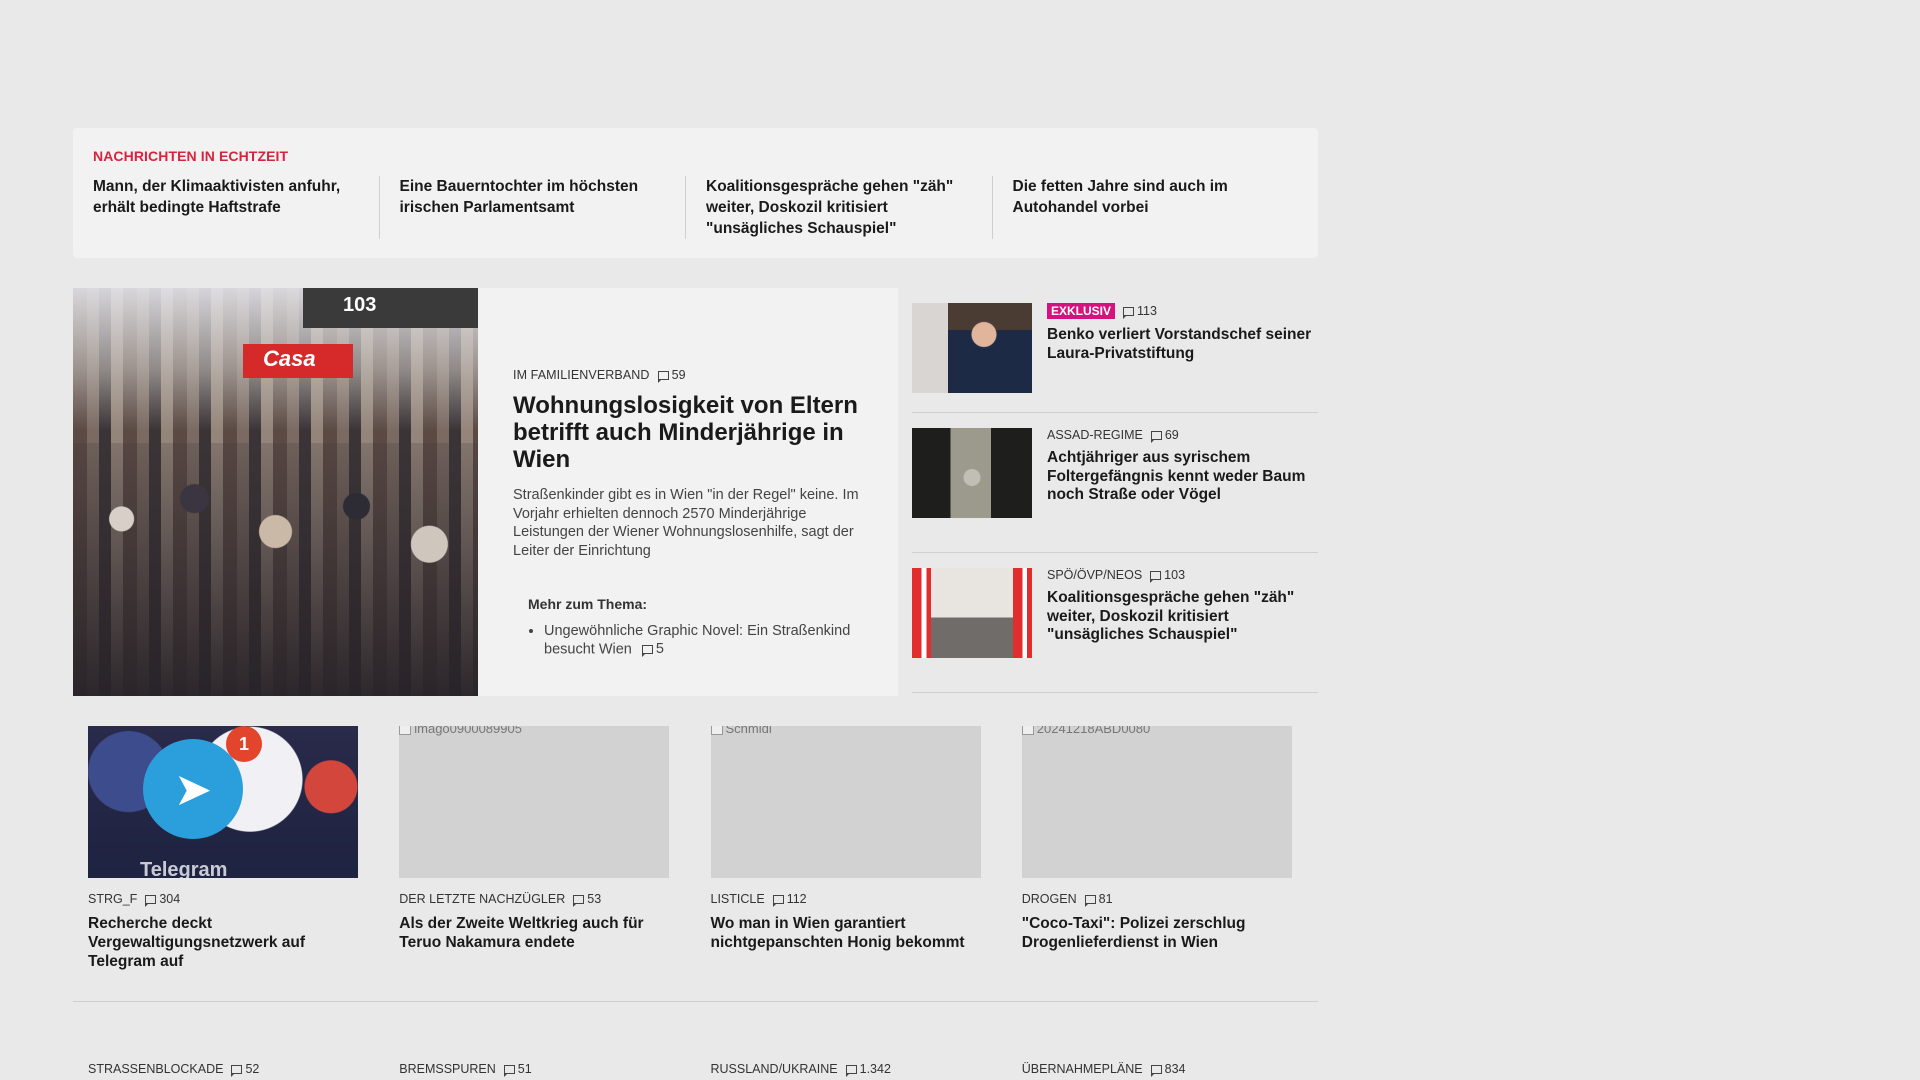  What do you see at coordinates (460, 731) in the screenshot?
I see `broken-image-alt: imago0900089905` at bounding box center [460, 731].